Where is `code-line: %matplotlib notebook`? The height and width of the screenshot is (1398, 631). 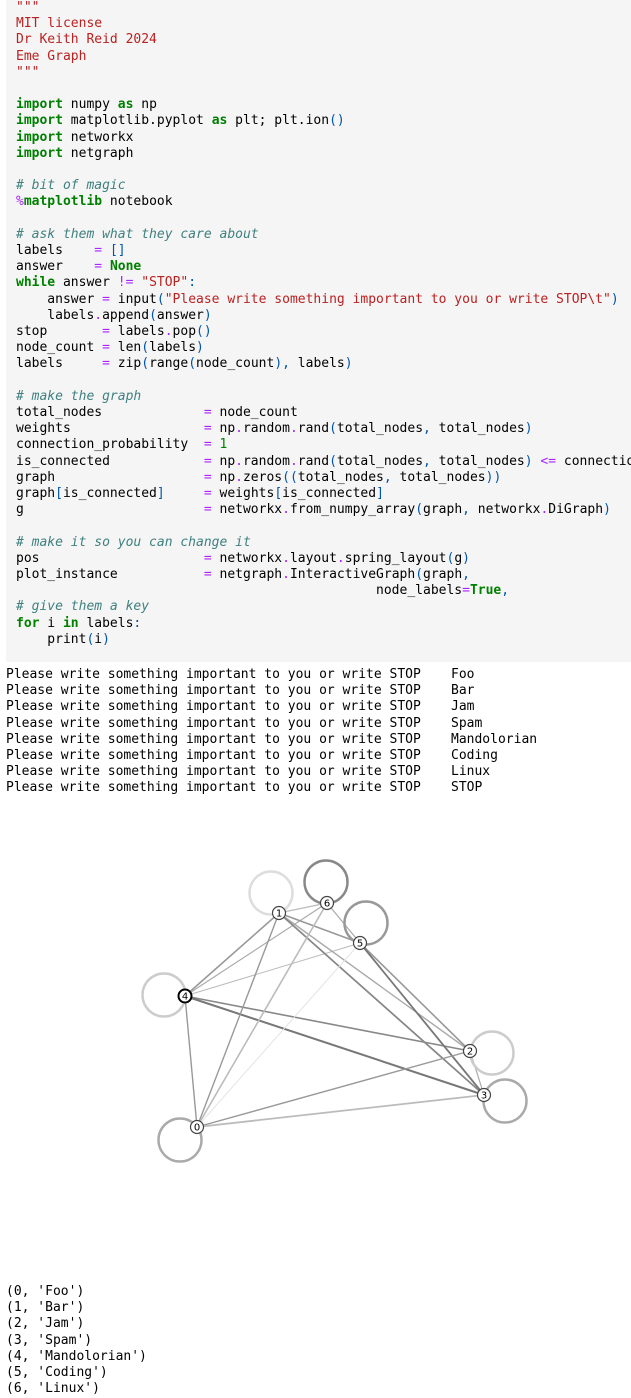 code-line: %matplotlib notebook is located at coordinates (94, 202).